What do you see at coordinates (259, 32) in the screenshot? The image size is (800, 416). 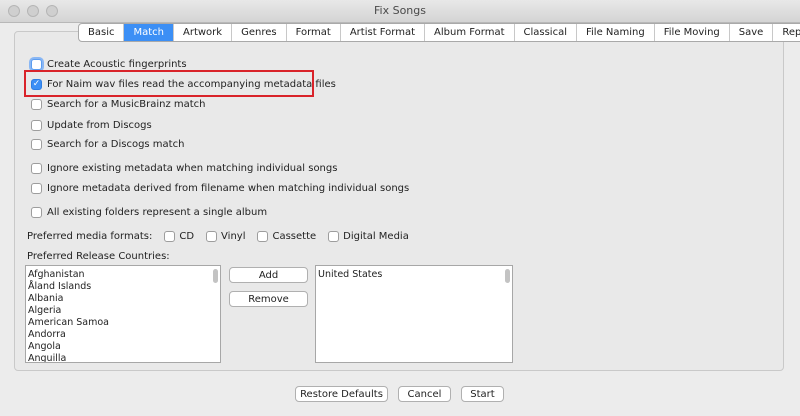 I see `tab-genres: Genres` at bounding box center [259, 32].